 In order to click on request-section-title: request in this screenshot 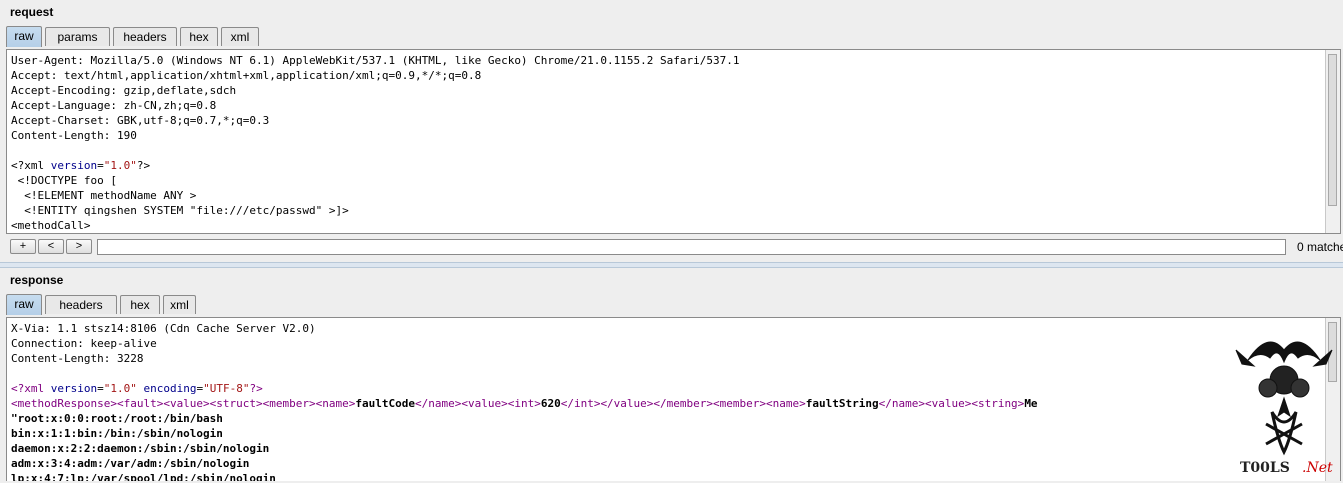, I will do `click(32, 12)`.